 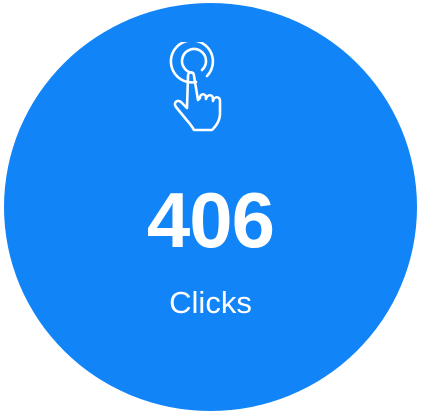 What do you see at coordinates (210, 302) in the screenshot?
I see `click-count-label: Clicks` at bounding box center [210, 302].